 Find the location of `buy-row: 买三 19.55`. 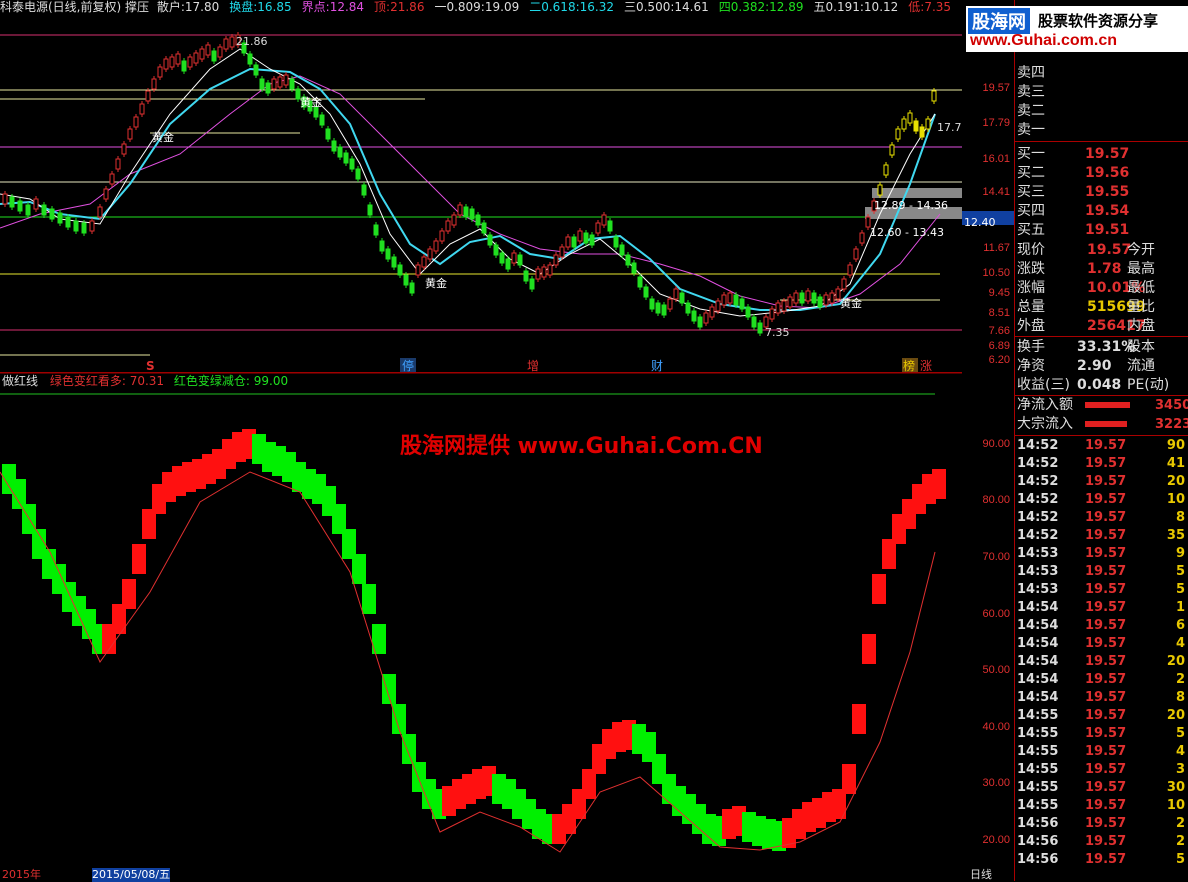

buy-row: 买三 19.55 is located at coordinates (1102, 192).